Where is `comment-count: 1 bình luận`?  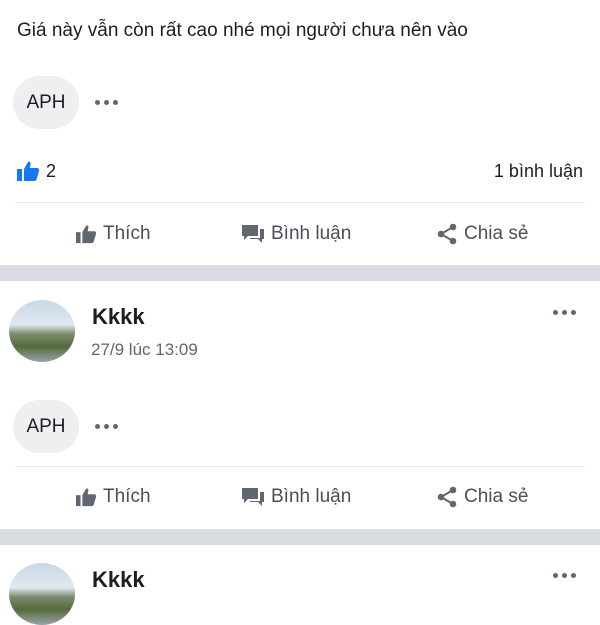 comment-count: 1 bình luận is located at coordinates (538, 171).